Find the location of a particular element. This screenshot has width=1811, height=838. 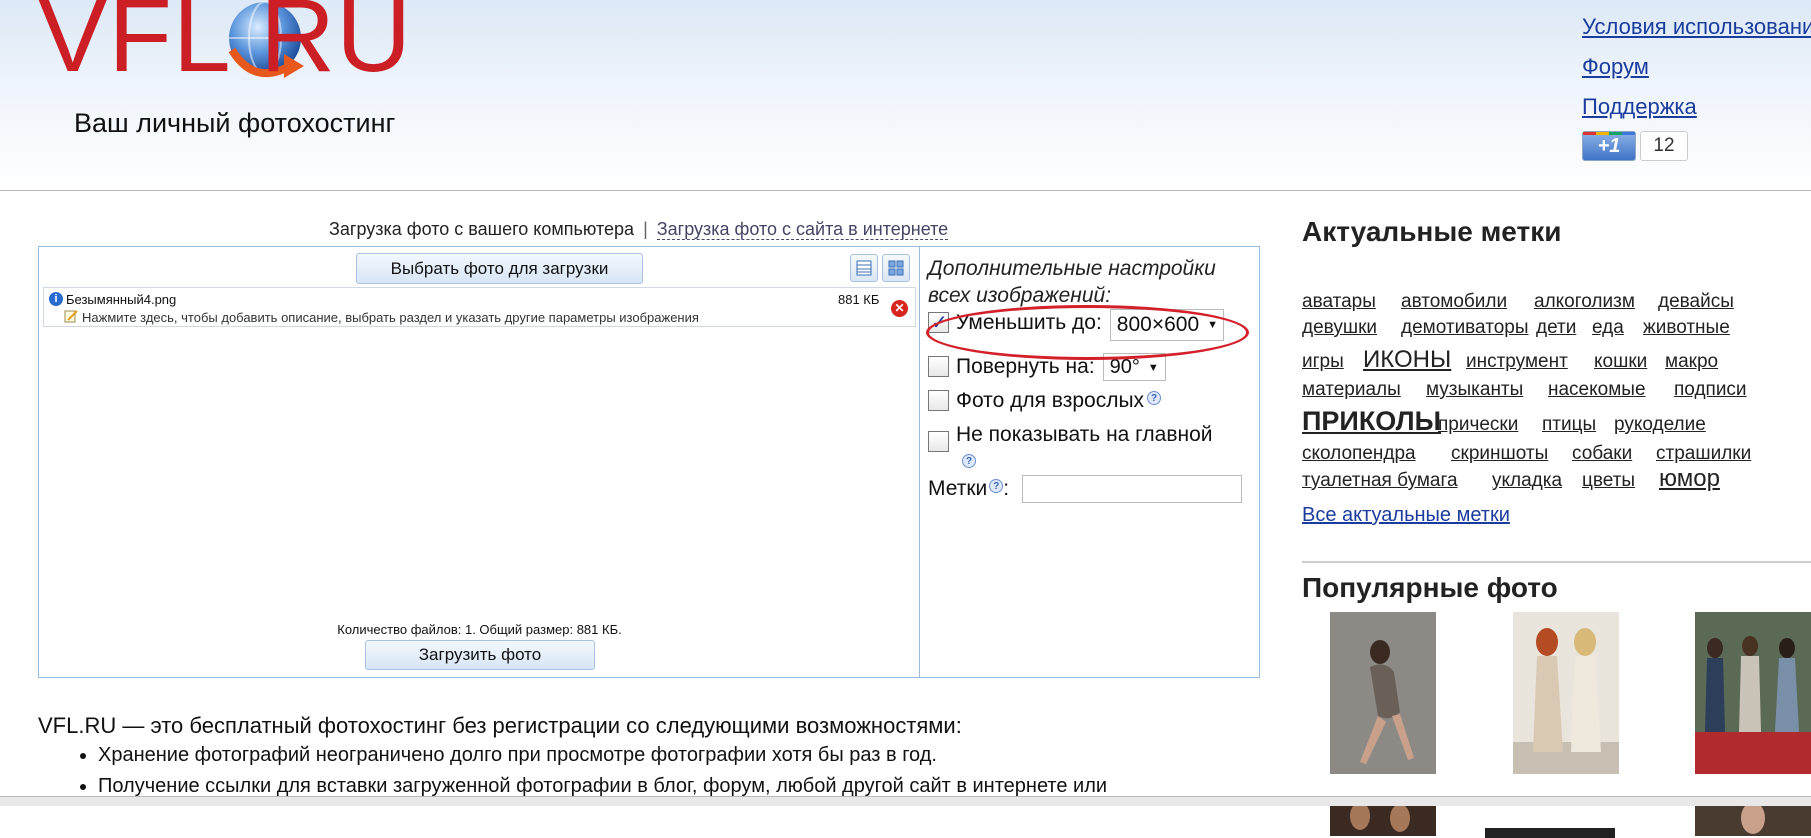

tag-link: демотиваторы is located at coordinates (1465, 328).